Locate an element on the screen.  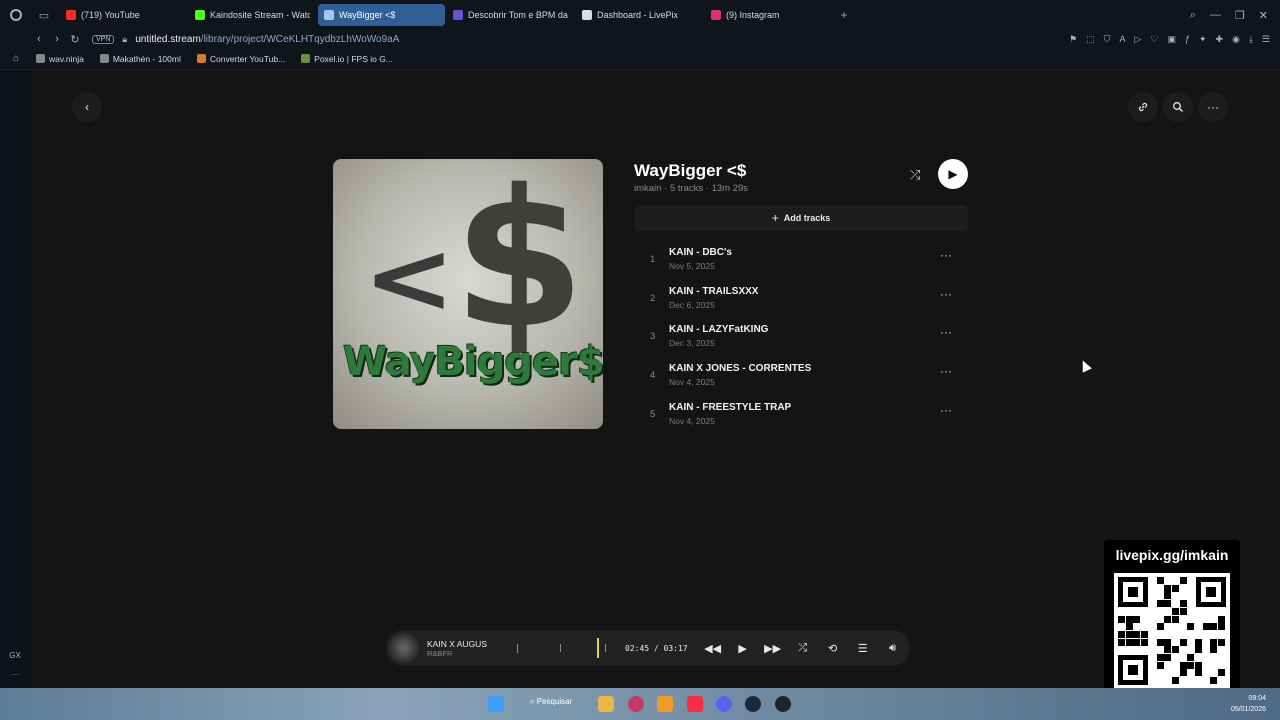
project-title: WayBigger <$ is located at coordinates (690, 170).